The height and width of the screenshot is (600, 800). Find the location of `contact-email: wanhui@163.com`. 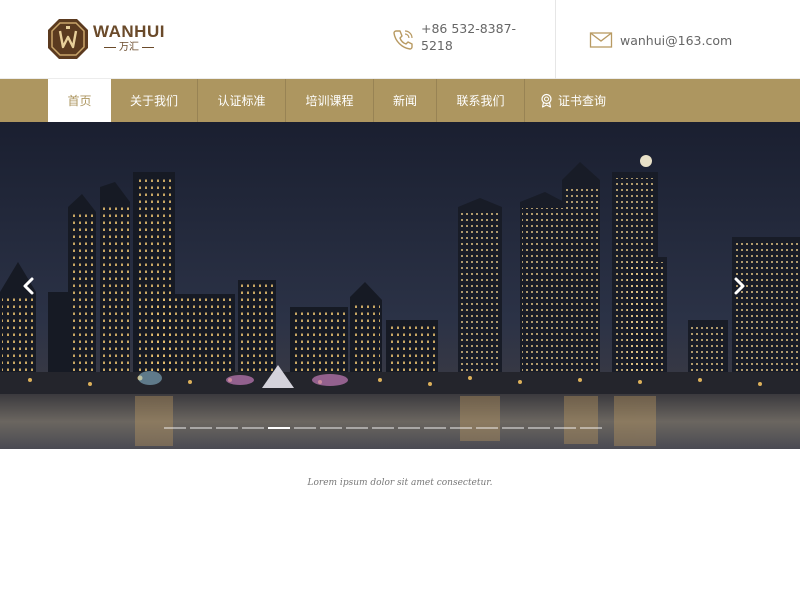

contact-email: wanhui@163.com is located at coordinates (660, 40).